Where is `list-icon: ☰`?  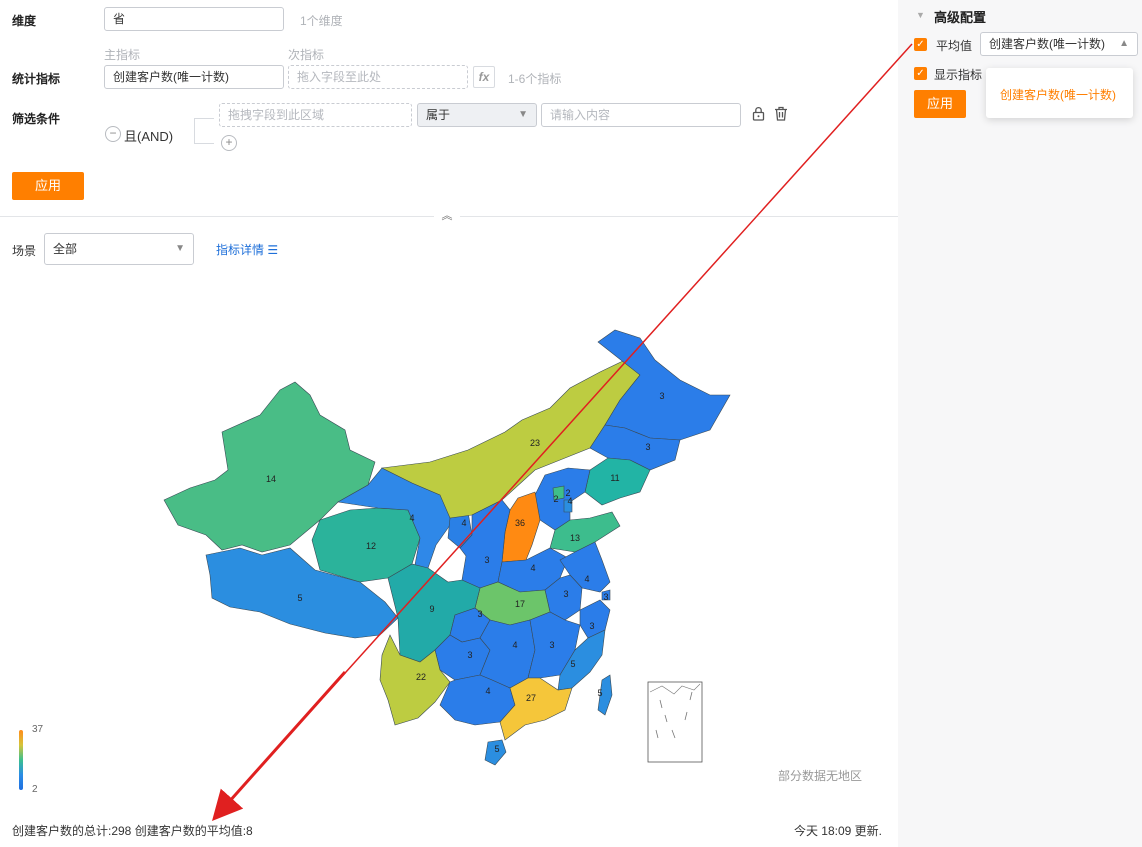 list-icon: ☰ is located at coordinates (273, 250).